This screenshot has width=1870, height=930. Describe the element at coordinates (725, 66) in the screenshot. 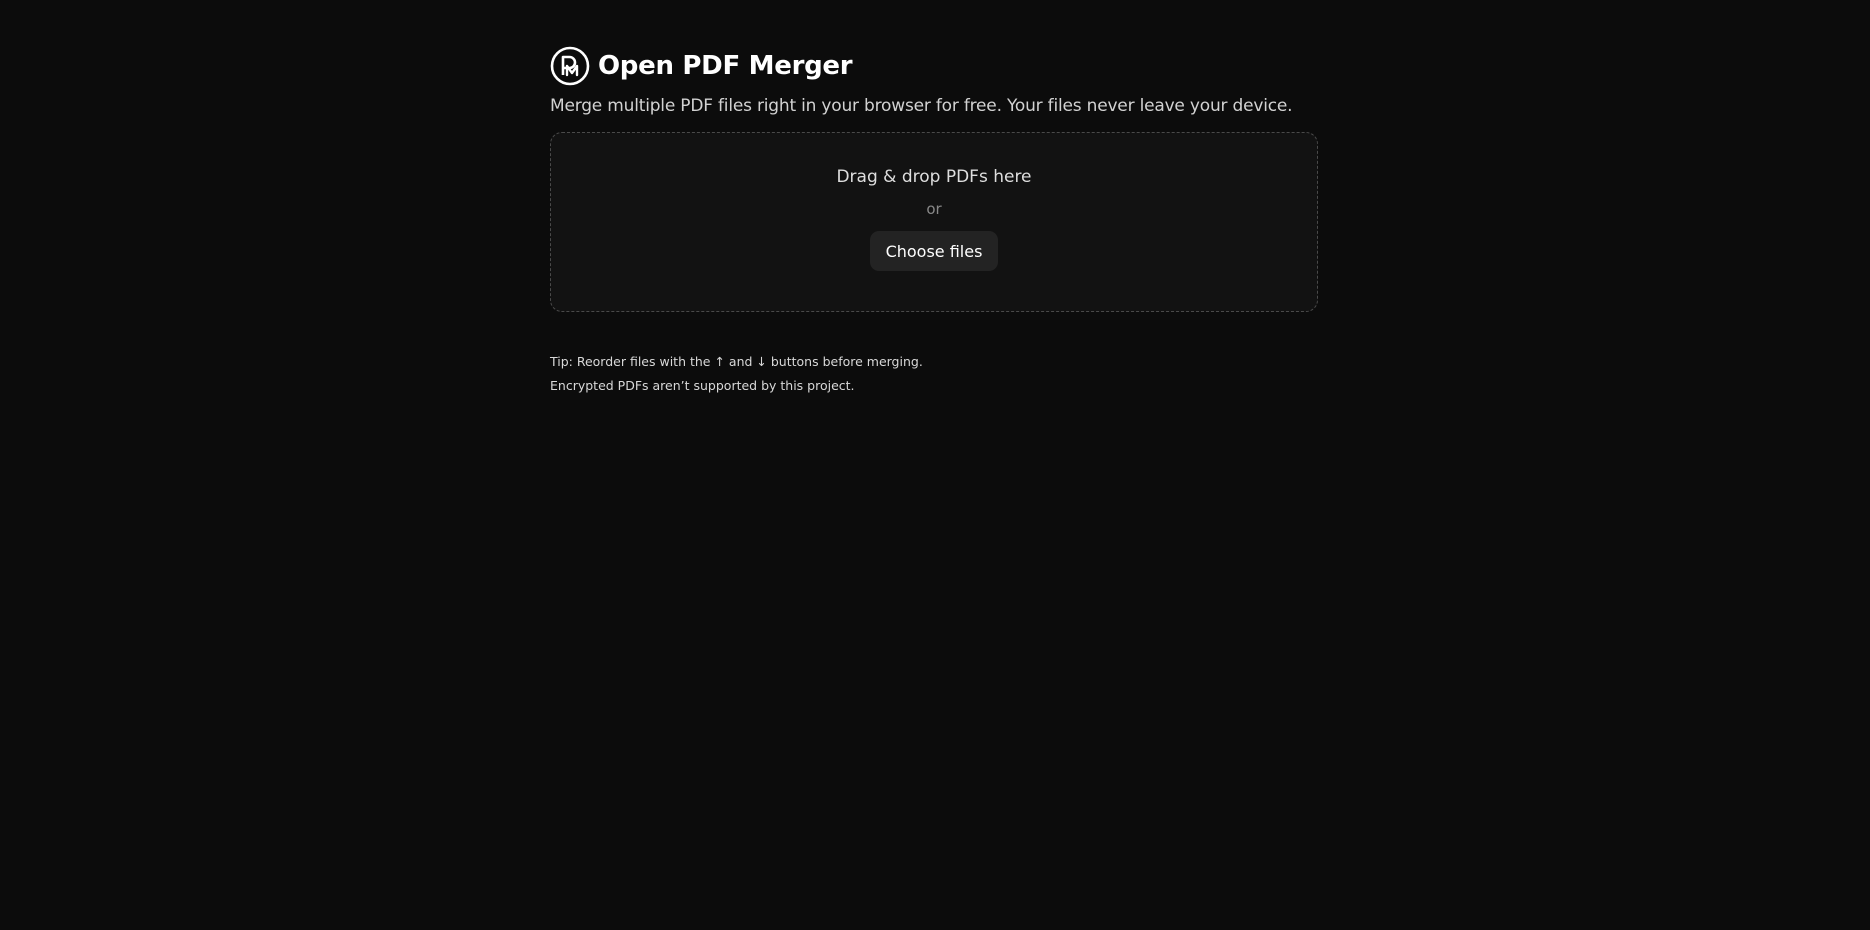

I see `page-title: Open PDF Merger` at that location.